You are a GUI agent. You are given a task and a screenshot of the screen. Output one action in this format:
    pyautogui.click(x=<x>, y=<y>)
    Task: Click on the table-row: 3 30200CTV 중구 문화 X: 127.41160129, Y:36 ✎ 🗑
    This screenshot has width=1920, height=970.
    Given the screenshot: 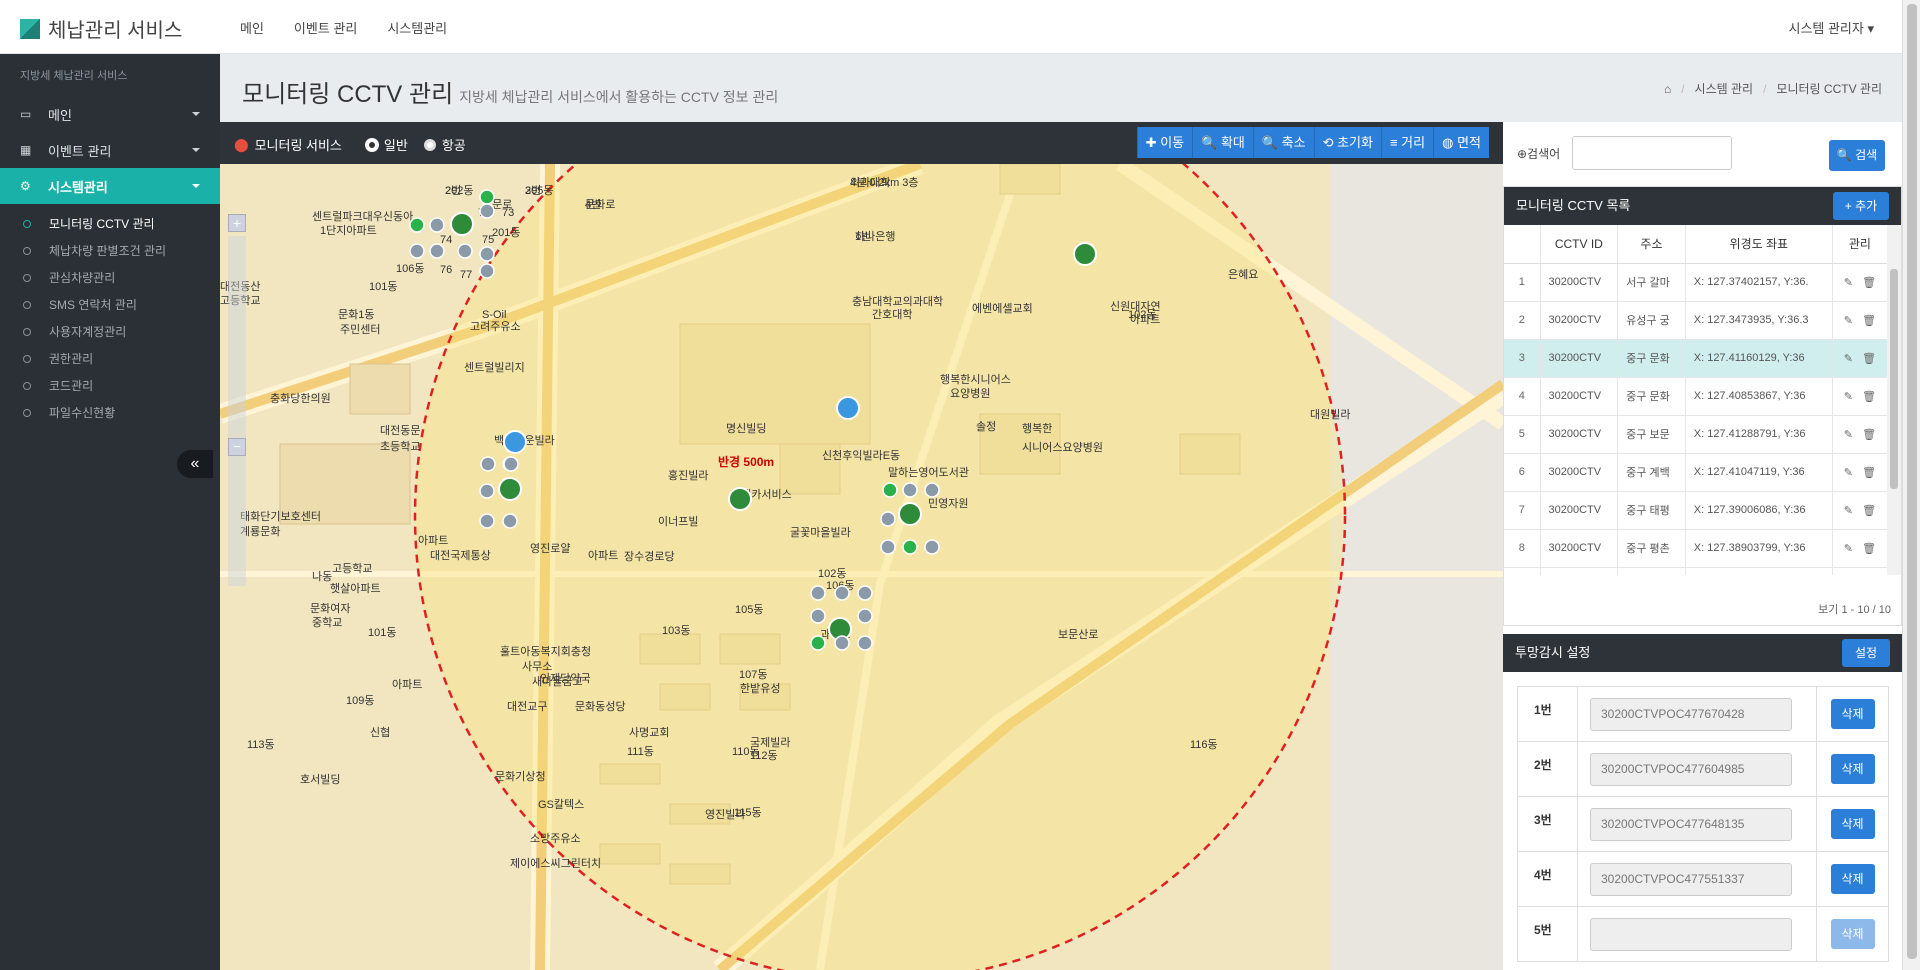 What is the action you would take?
    pyautogui.click(x=1696, y=358)
    